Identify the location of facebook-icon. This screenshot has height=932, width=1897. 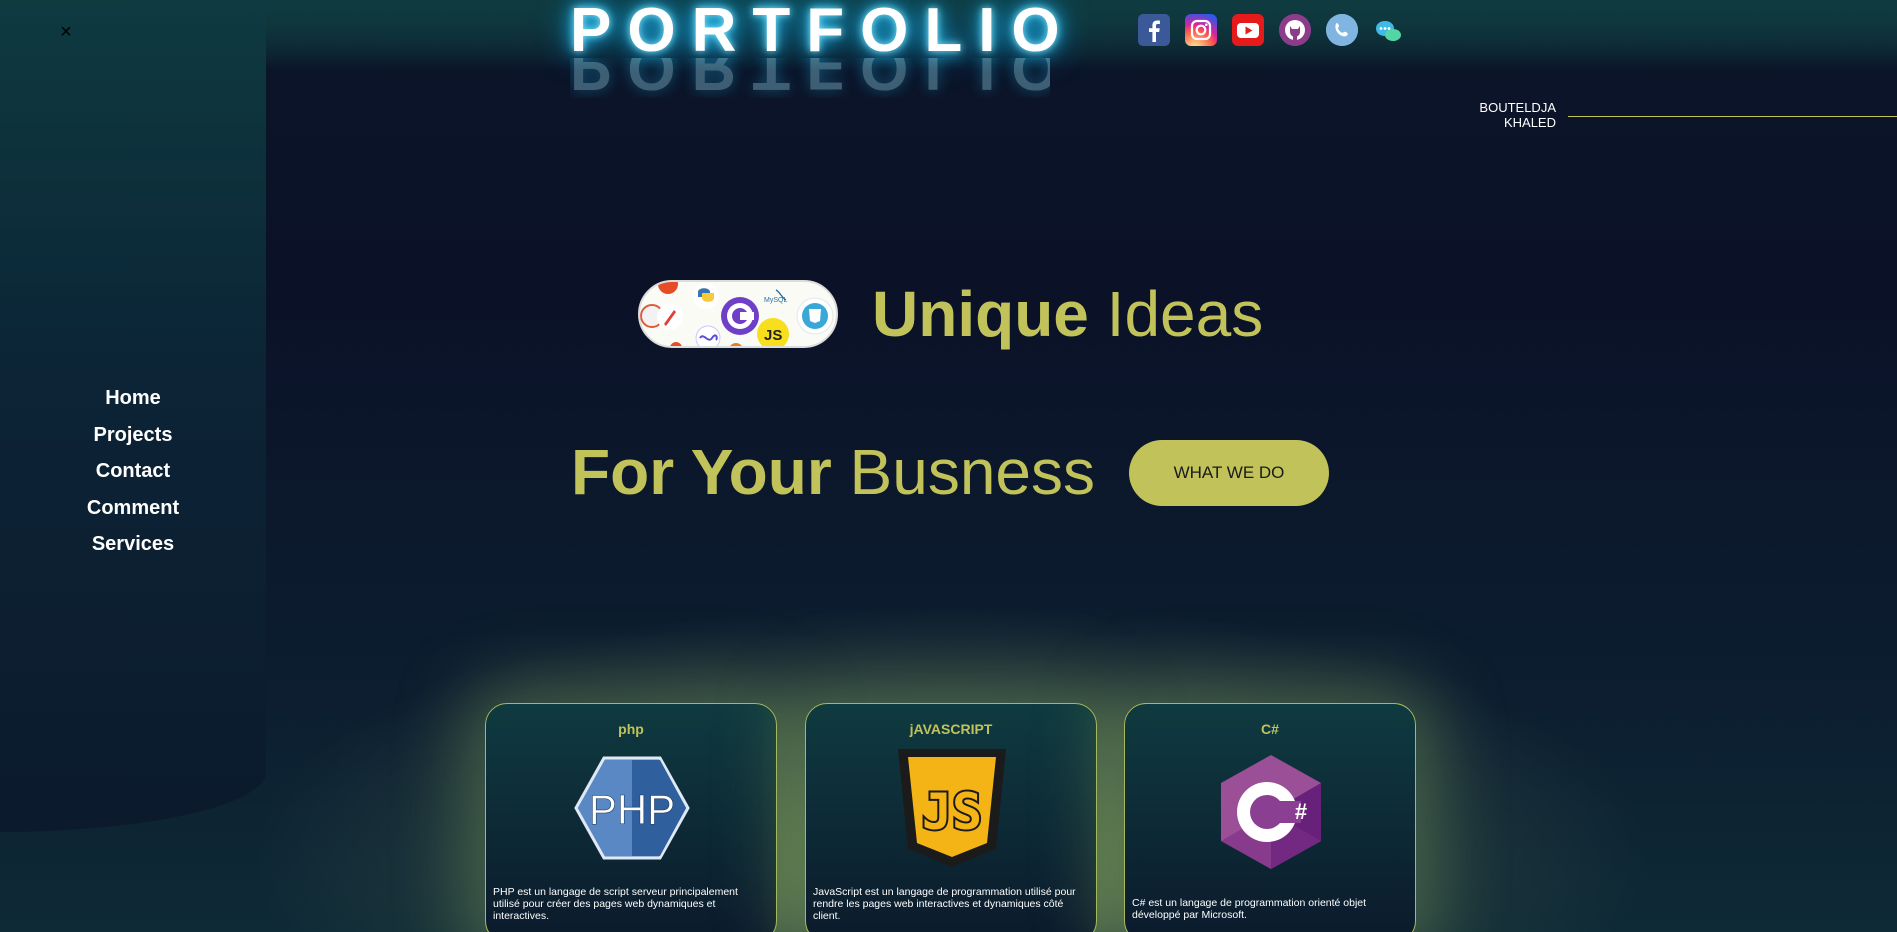
(1154, 30).